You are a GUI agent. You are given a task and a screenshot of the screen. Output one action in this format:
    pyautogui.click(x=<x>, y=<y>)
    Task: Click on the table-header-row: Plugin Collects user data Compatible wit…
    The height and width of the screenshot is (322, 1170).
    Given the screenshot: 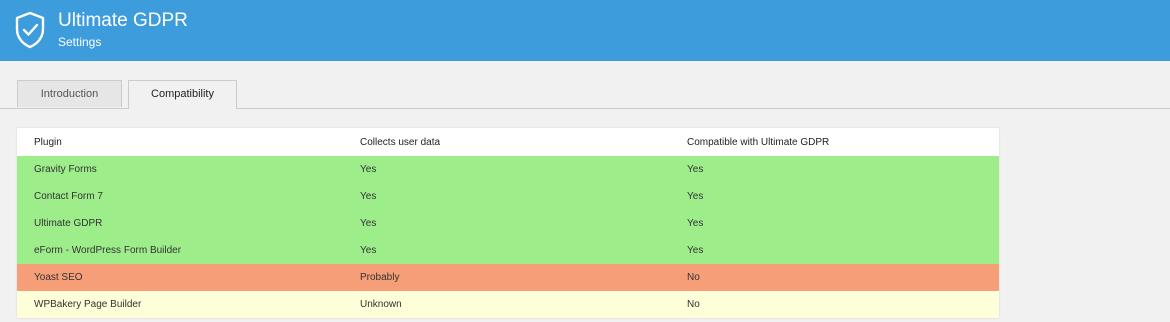 What is the action you would take?
    pyautogui.click(x=508, y=142)
    